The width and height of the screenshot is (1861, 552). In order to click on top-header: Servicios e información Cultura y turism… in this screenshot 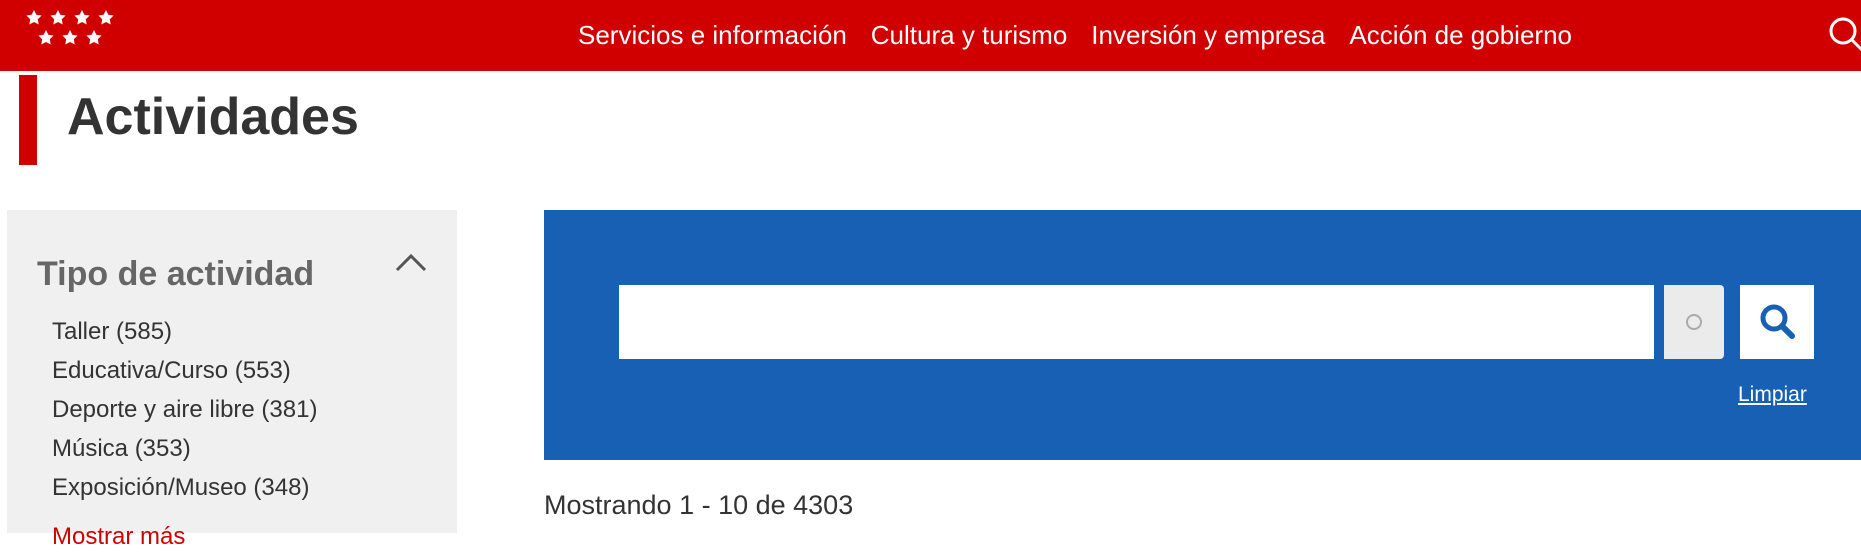, I will do `click(930, 35)`.